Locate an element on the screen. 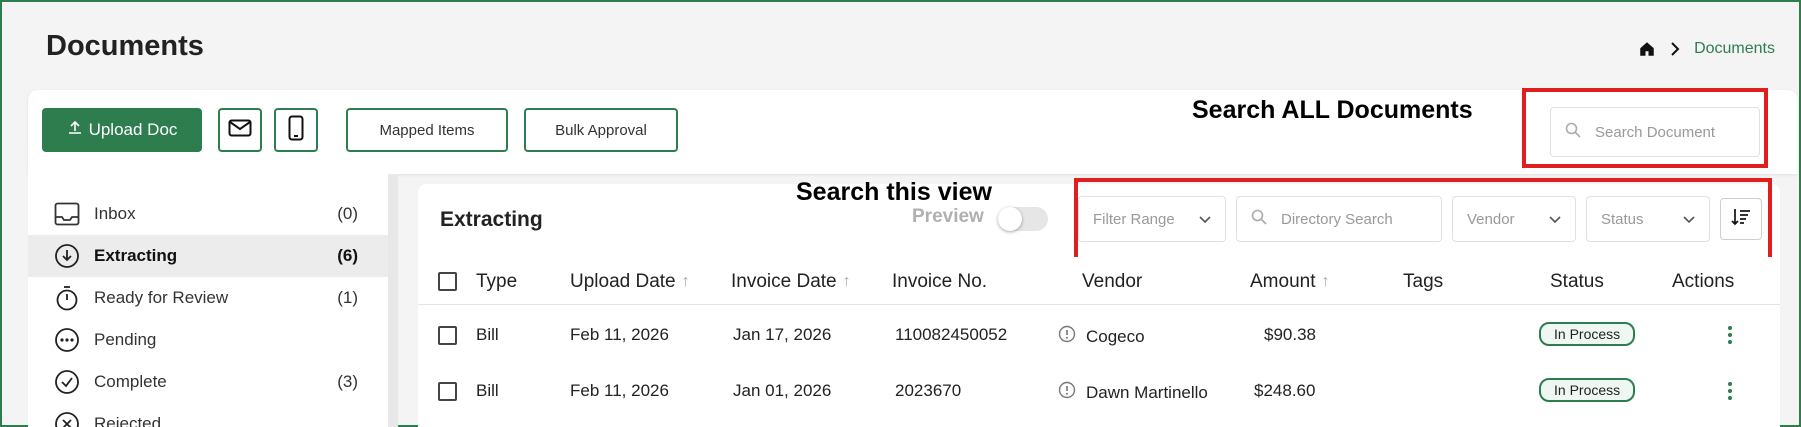  column-header-amount: Amount ↑ is located at coordinates (1289, 282).